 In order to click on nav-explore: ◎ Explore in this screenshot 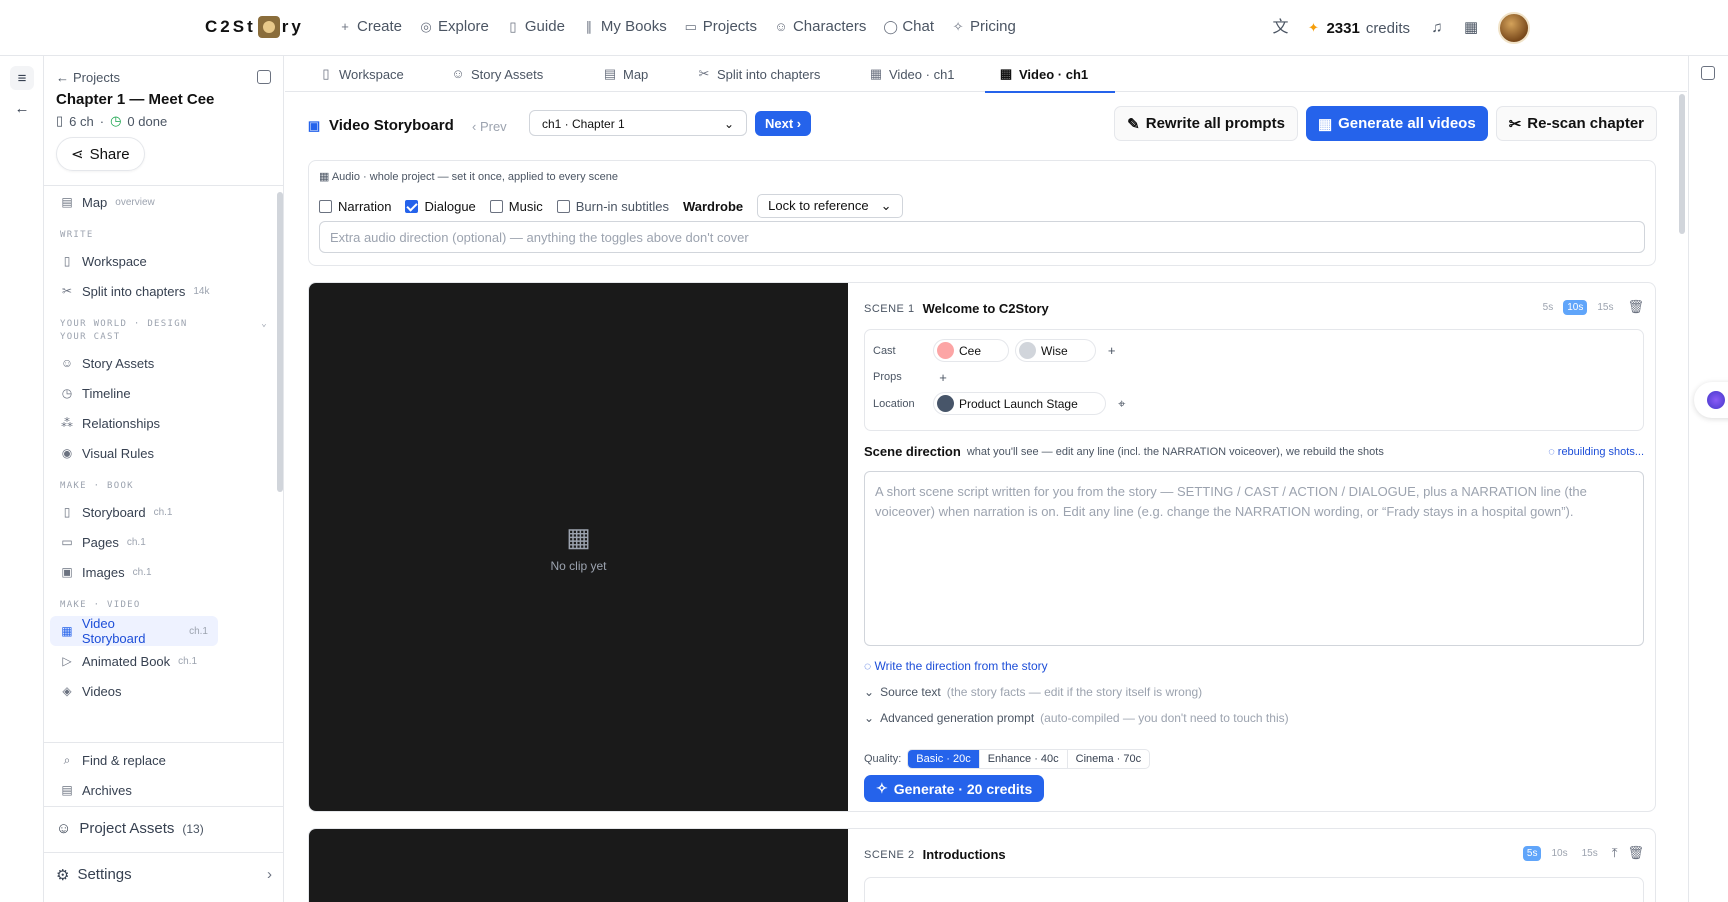, I will do `click(454, 26)`.